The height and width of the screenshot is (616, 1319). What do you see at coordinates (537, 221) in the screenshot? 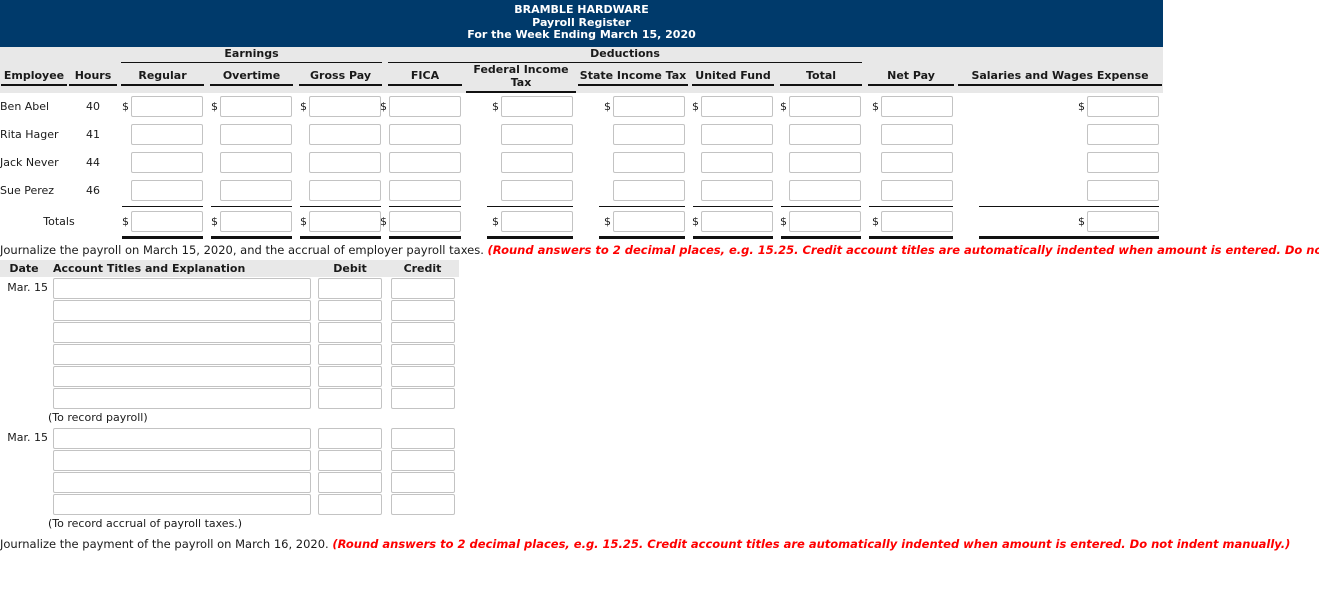
I see `input-federal-income-tax-row-totals` at bounding box center [537, 221].